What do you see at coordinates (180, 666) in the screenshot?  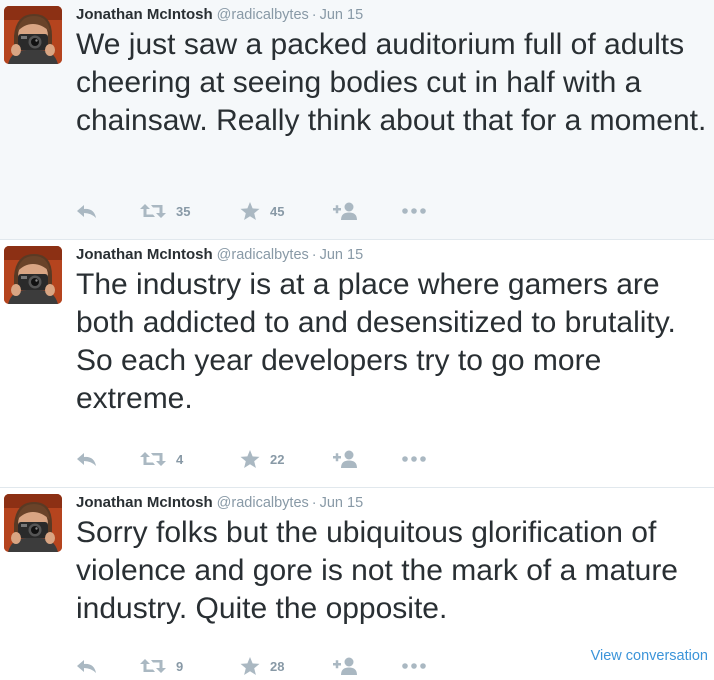 I see `retweet-count: 9` at bounding box center [180, 666].